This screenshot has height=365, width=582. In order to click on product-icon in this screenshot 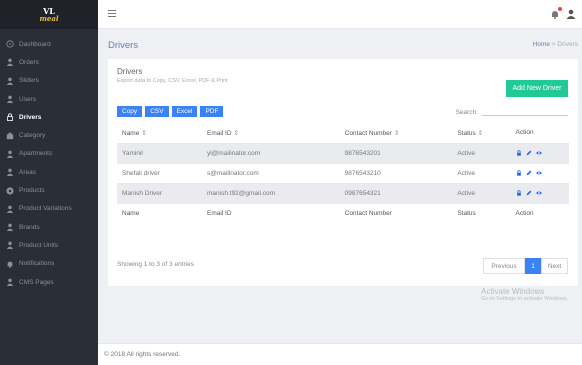, I will do `click(10, 190)`.